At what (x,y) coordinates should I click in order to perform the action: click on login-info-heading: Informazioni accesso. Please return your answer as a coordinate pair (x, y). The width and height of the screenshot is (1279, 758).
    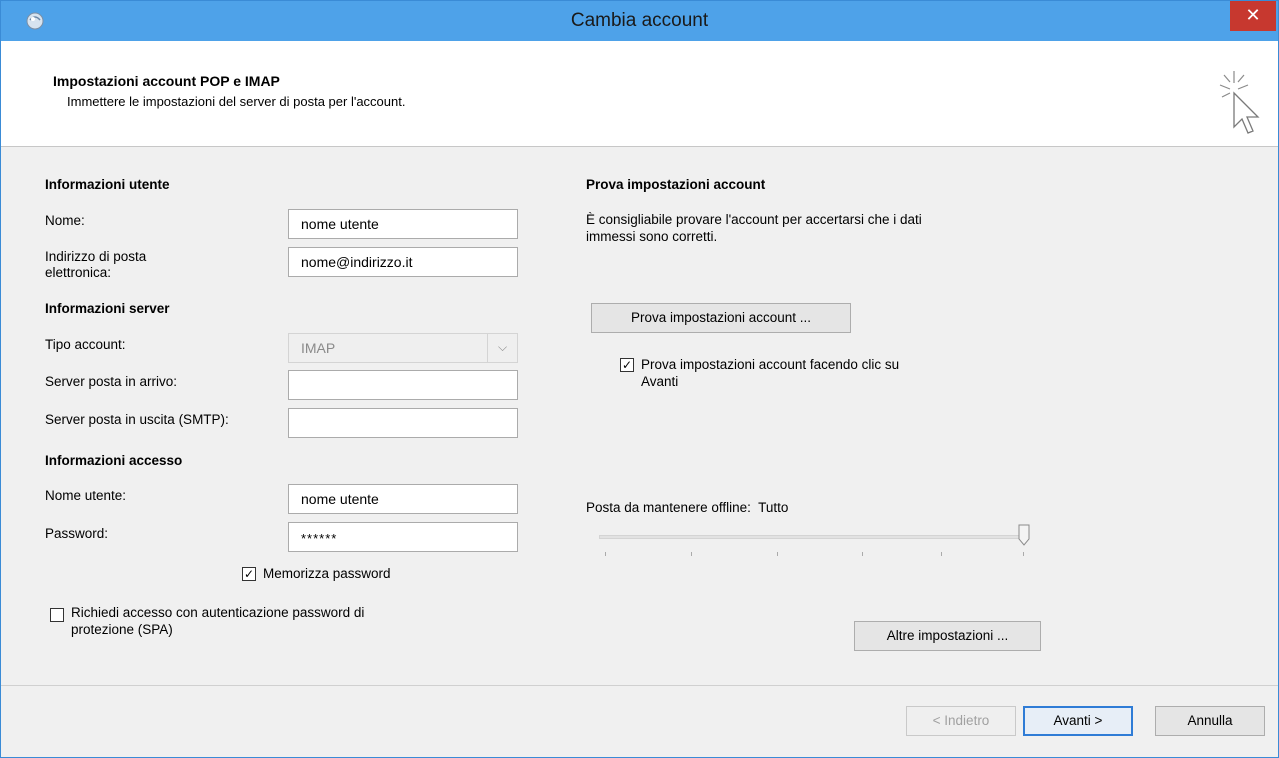
    Looking at the image, I should click on (114, 460).